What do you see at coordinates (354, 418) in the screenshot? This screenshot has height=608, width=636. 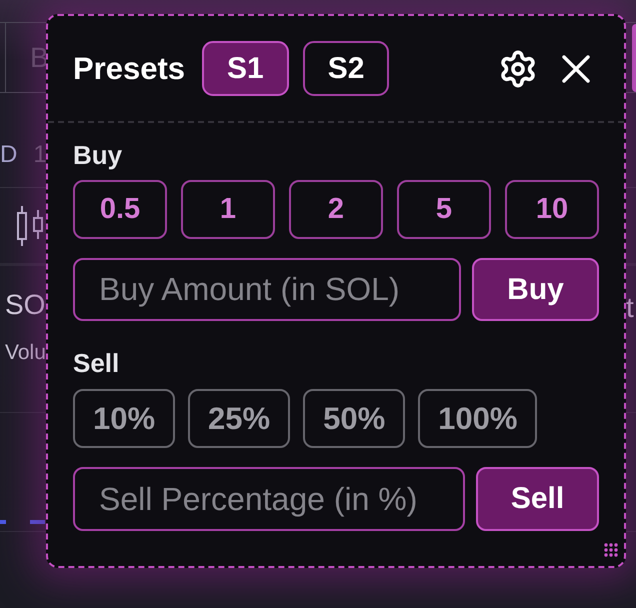 I see `percentage-preset-button: 50%` at bounding box center [354, 418].